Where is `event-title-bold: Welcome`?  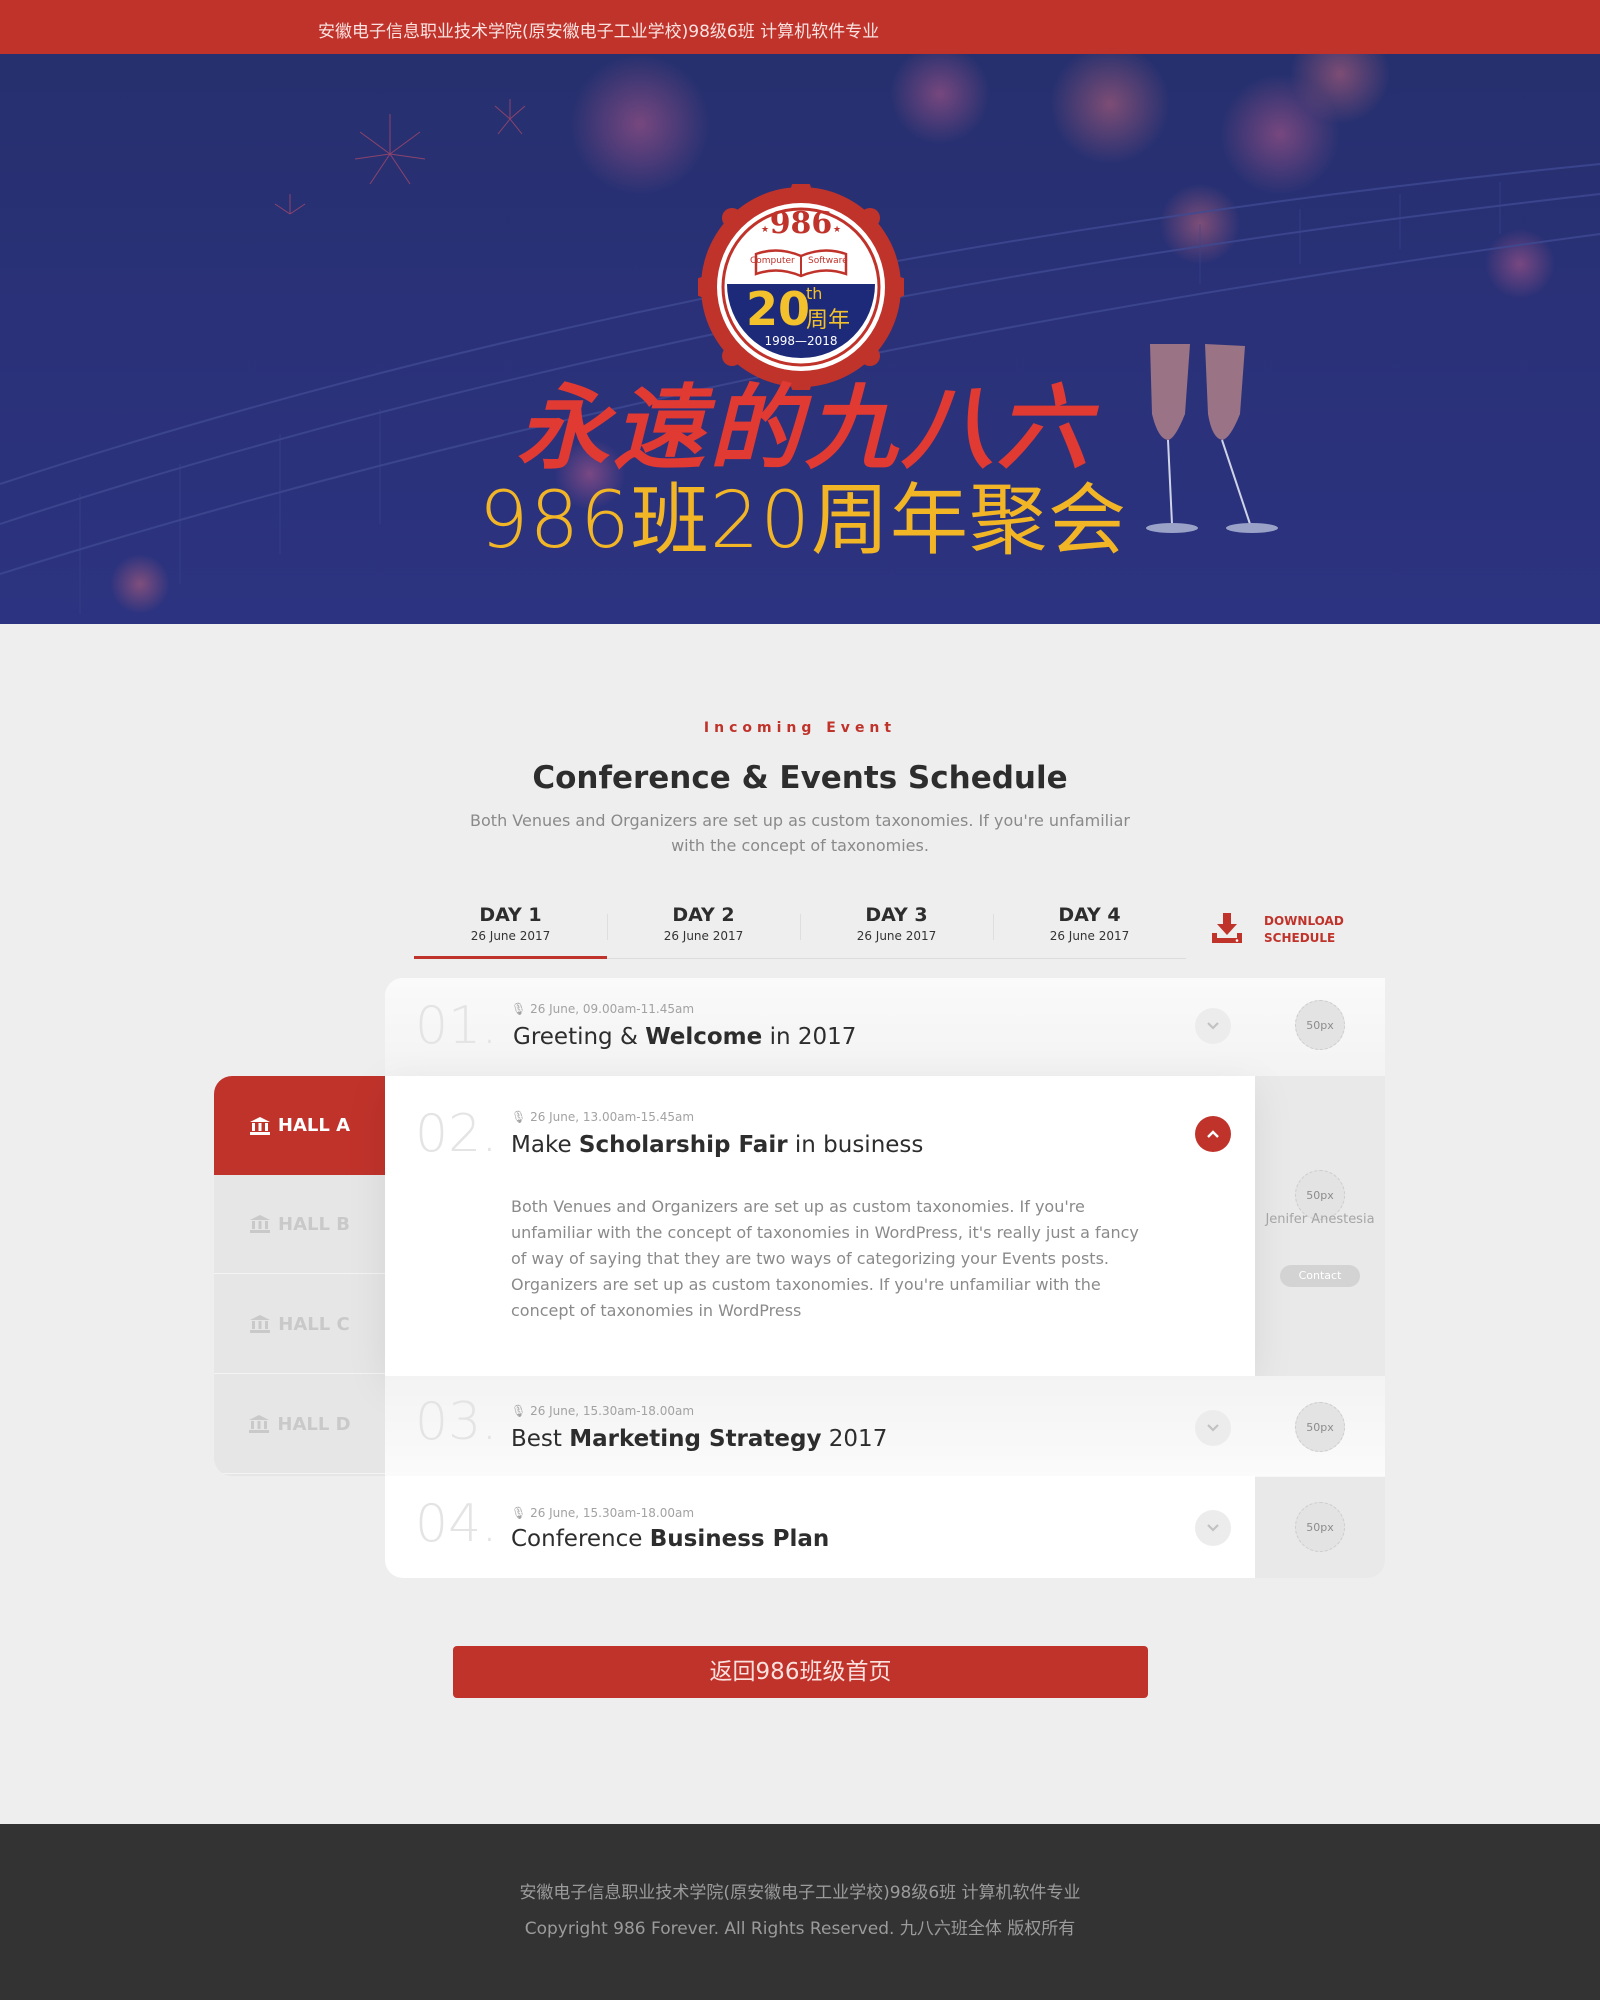
event-title-bold: Welcome is located at coordinates (704, 1037).